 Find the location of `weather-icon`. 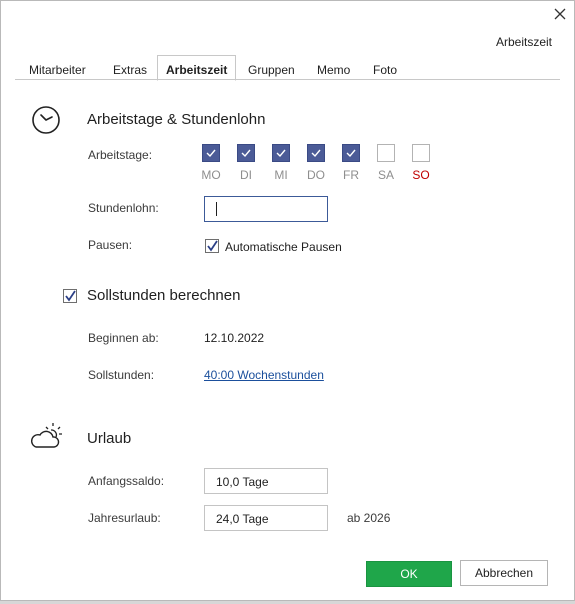

weather-icon is located at coordinates (46, 435).